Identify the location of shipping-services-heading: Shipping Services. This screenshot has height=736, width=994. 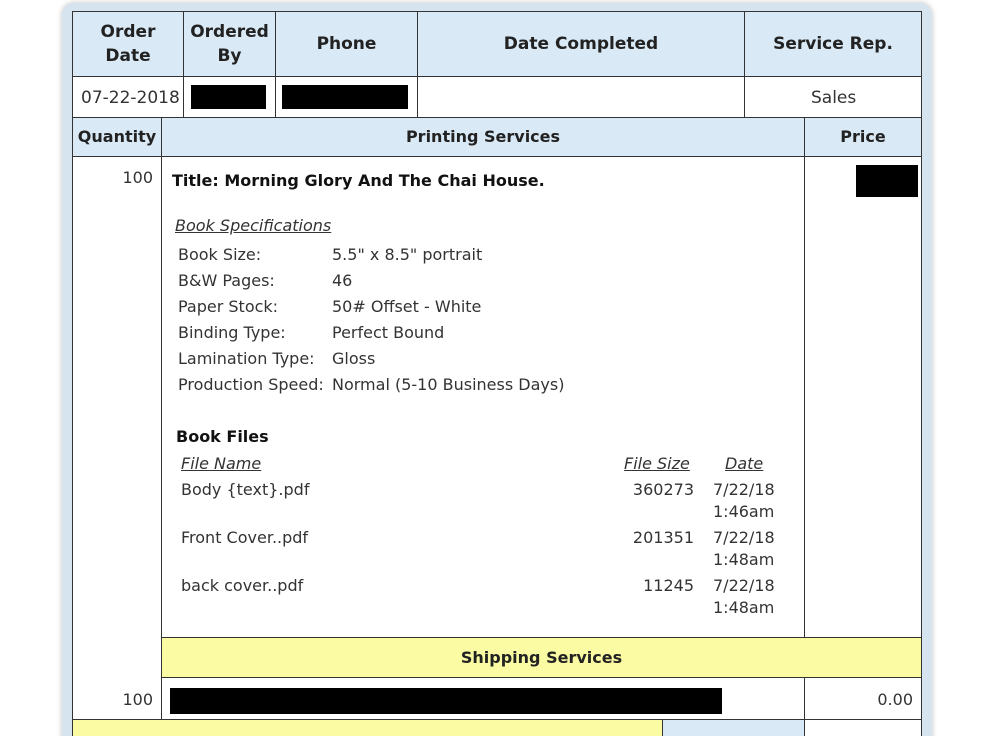
(541, 657).